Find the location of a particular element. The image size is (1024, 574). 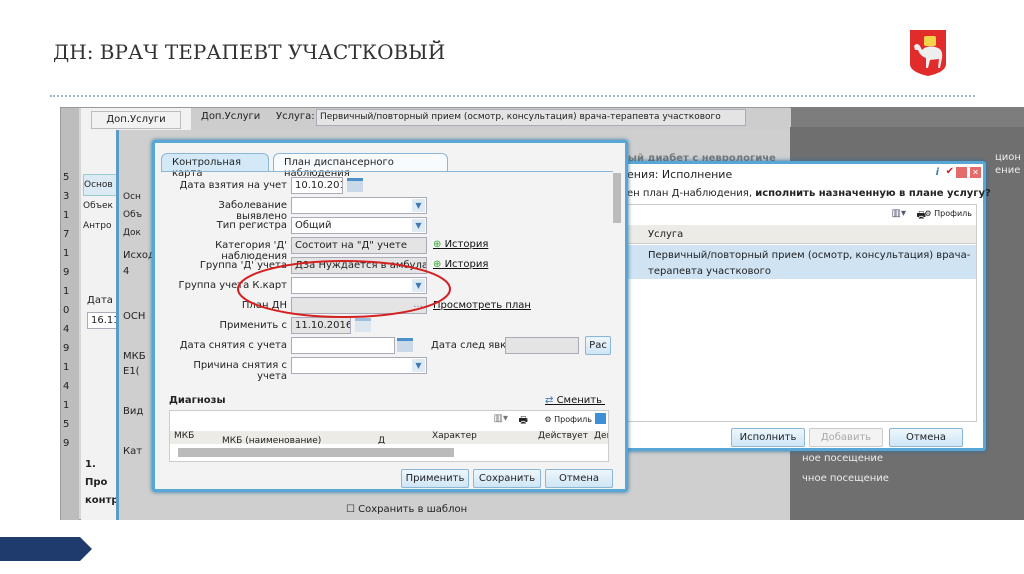

annotation-ellipse is located at coordinates (344, 289).